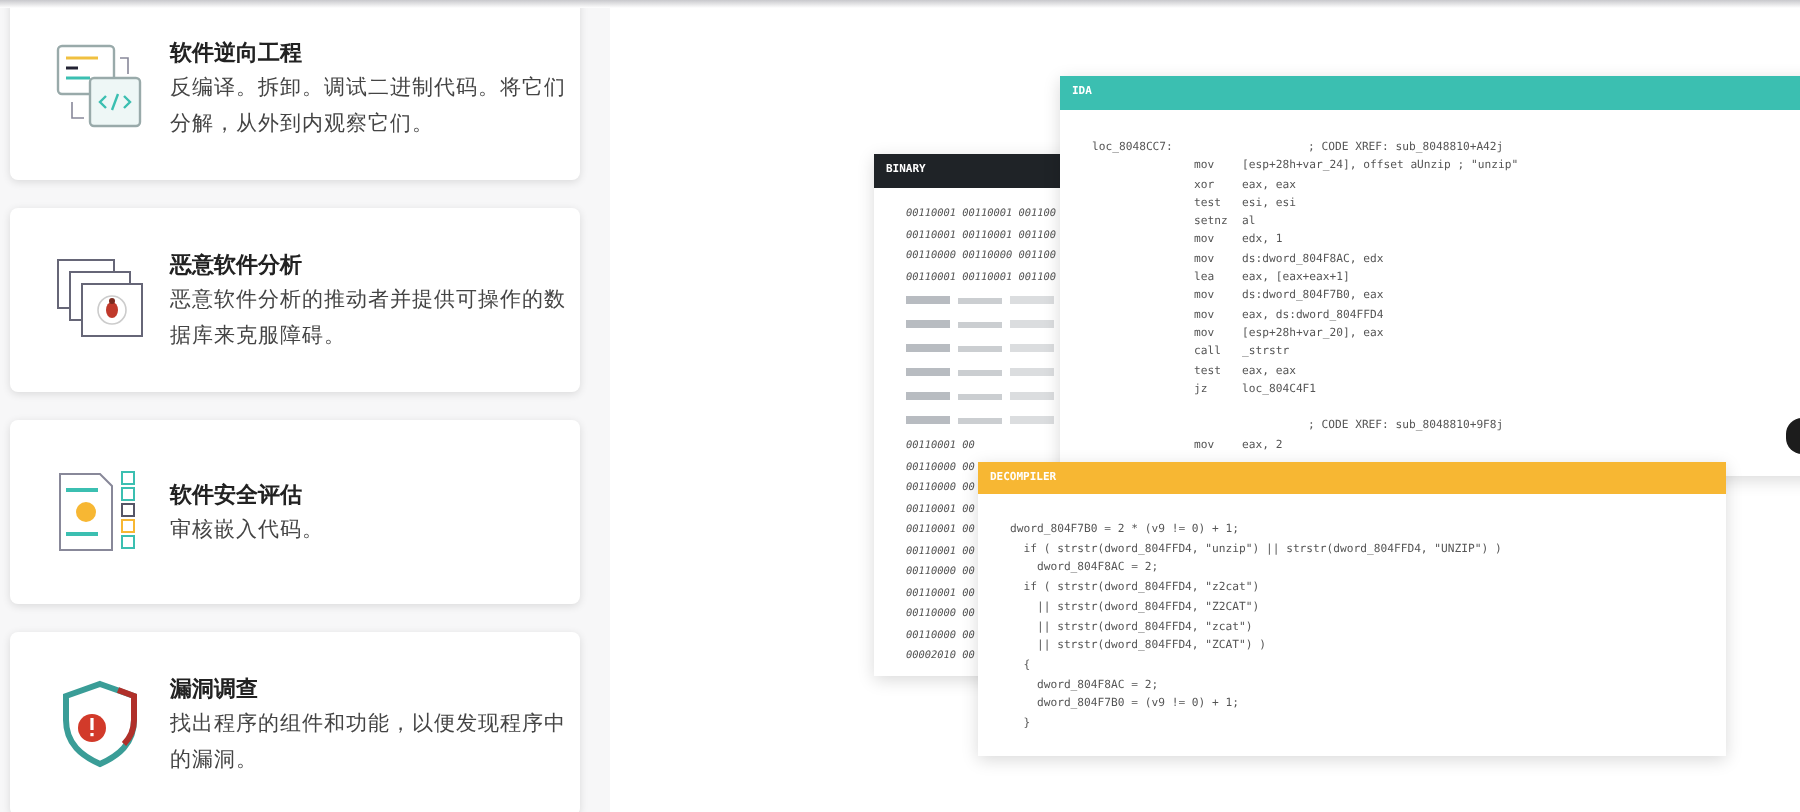 The image size is (1800, 812). What do you see at coordinates (369, 742) in the screenshot?
I see `feature-description: 找出程序的组件和功能，以便发现程序中的漏洞。` at bounding box center [369, 742].